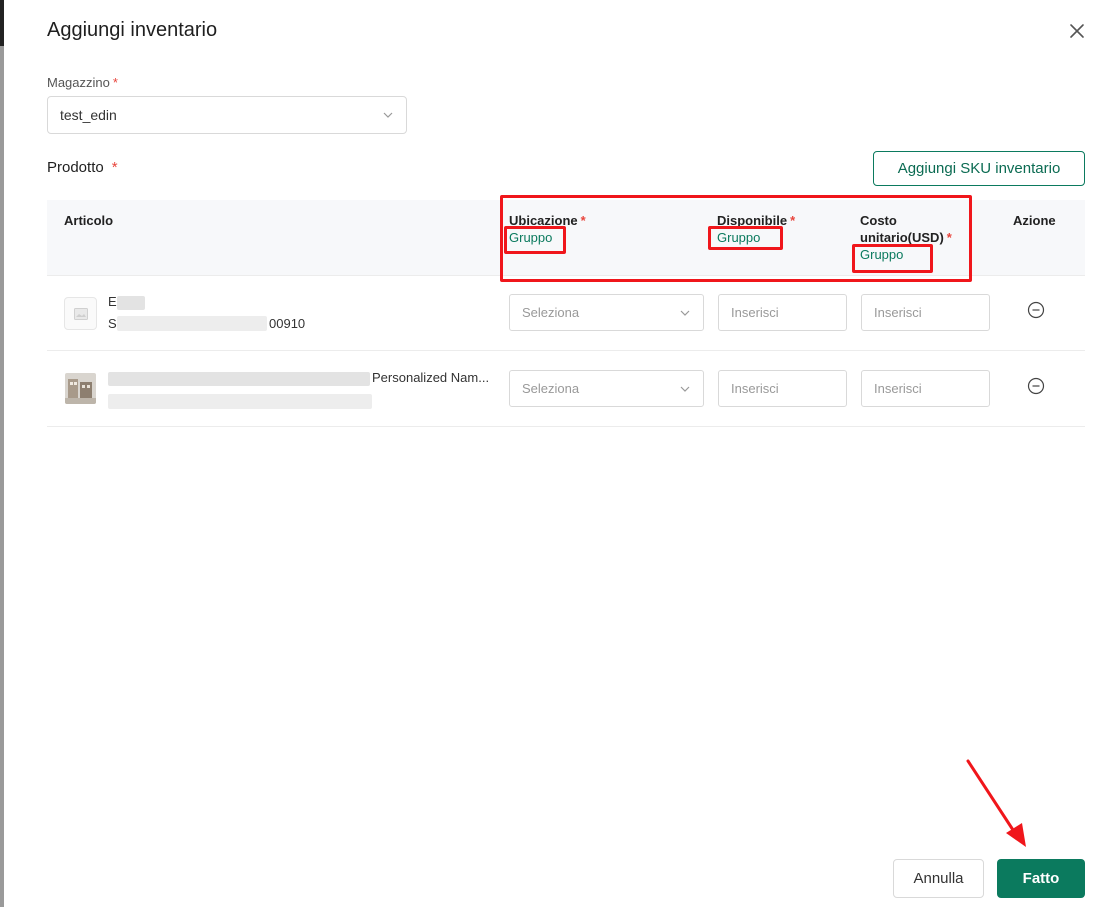 This screenshot has width=1104, height=907. I want to click on header-article: Articolo, so click(89, 220).